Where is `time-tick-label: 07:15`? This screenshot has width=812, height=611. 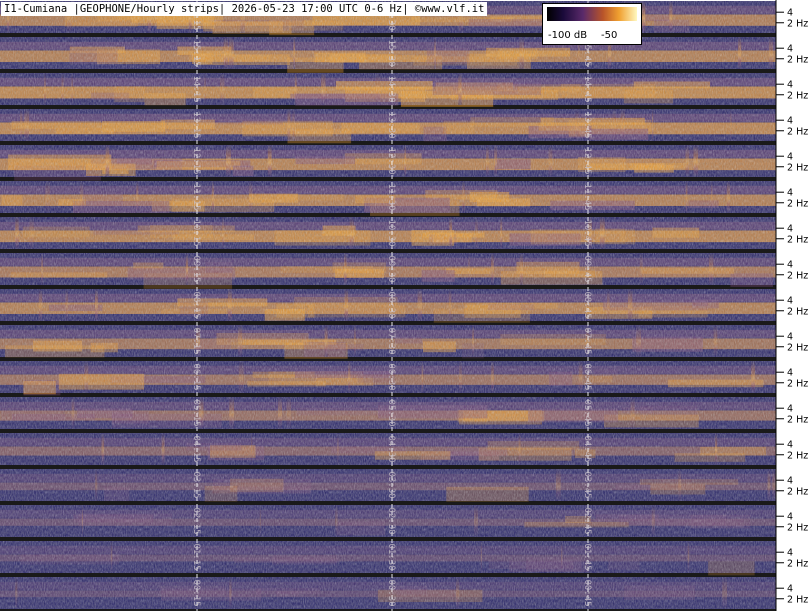
time-tick-label: 07:15 is located at coordinates (196, 340).